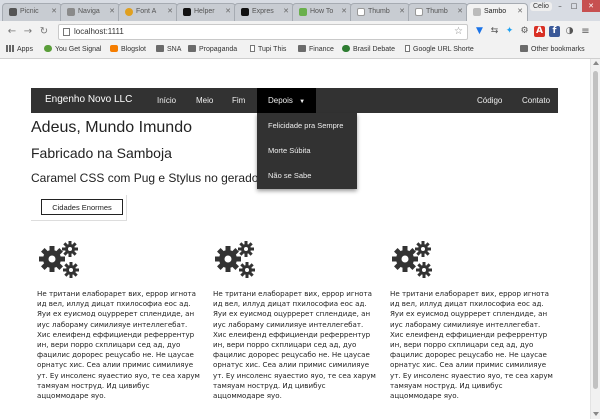  Describe the element at coordinates (28, 32) in the screenshot. I see `forward-arrow-icon: →` at that location.